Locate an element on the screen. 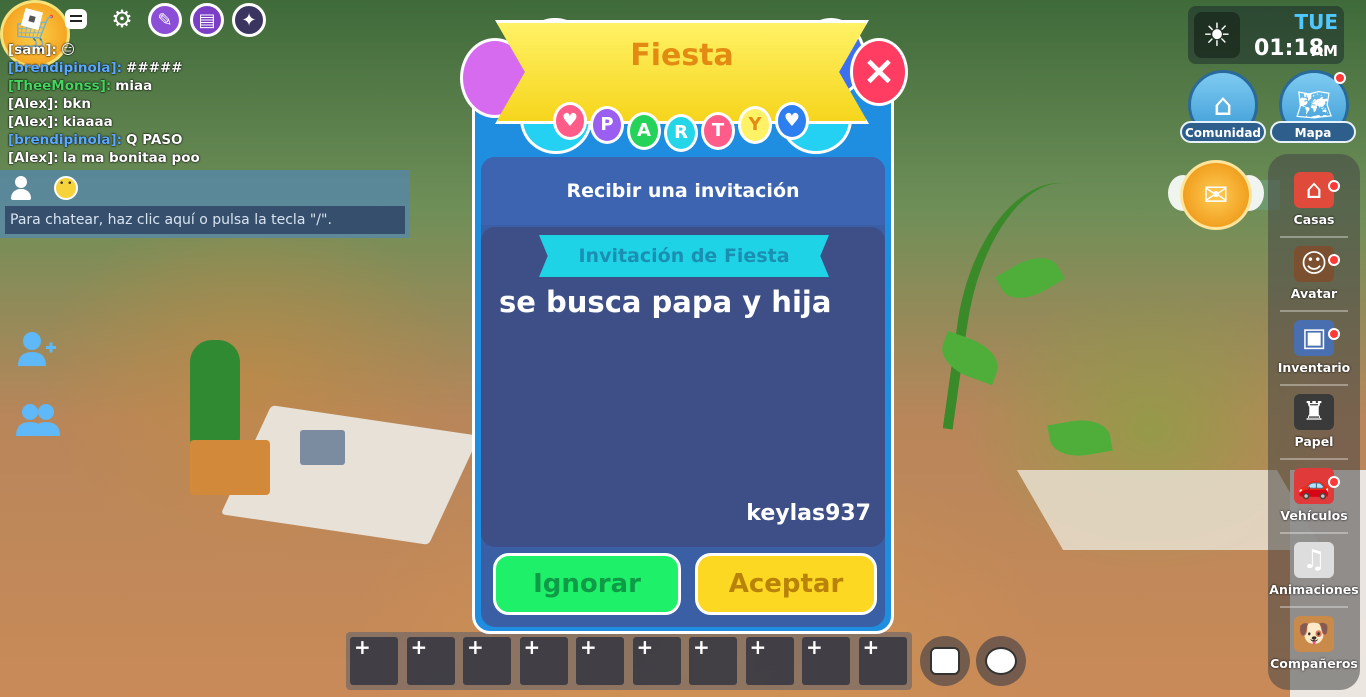 This screenshot has width=1366, height=697. sidebar-item-6: 🐶 Compañeros is located at coordinates (1314, 645).